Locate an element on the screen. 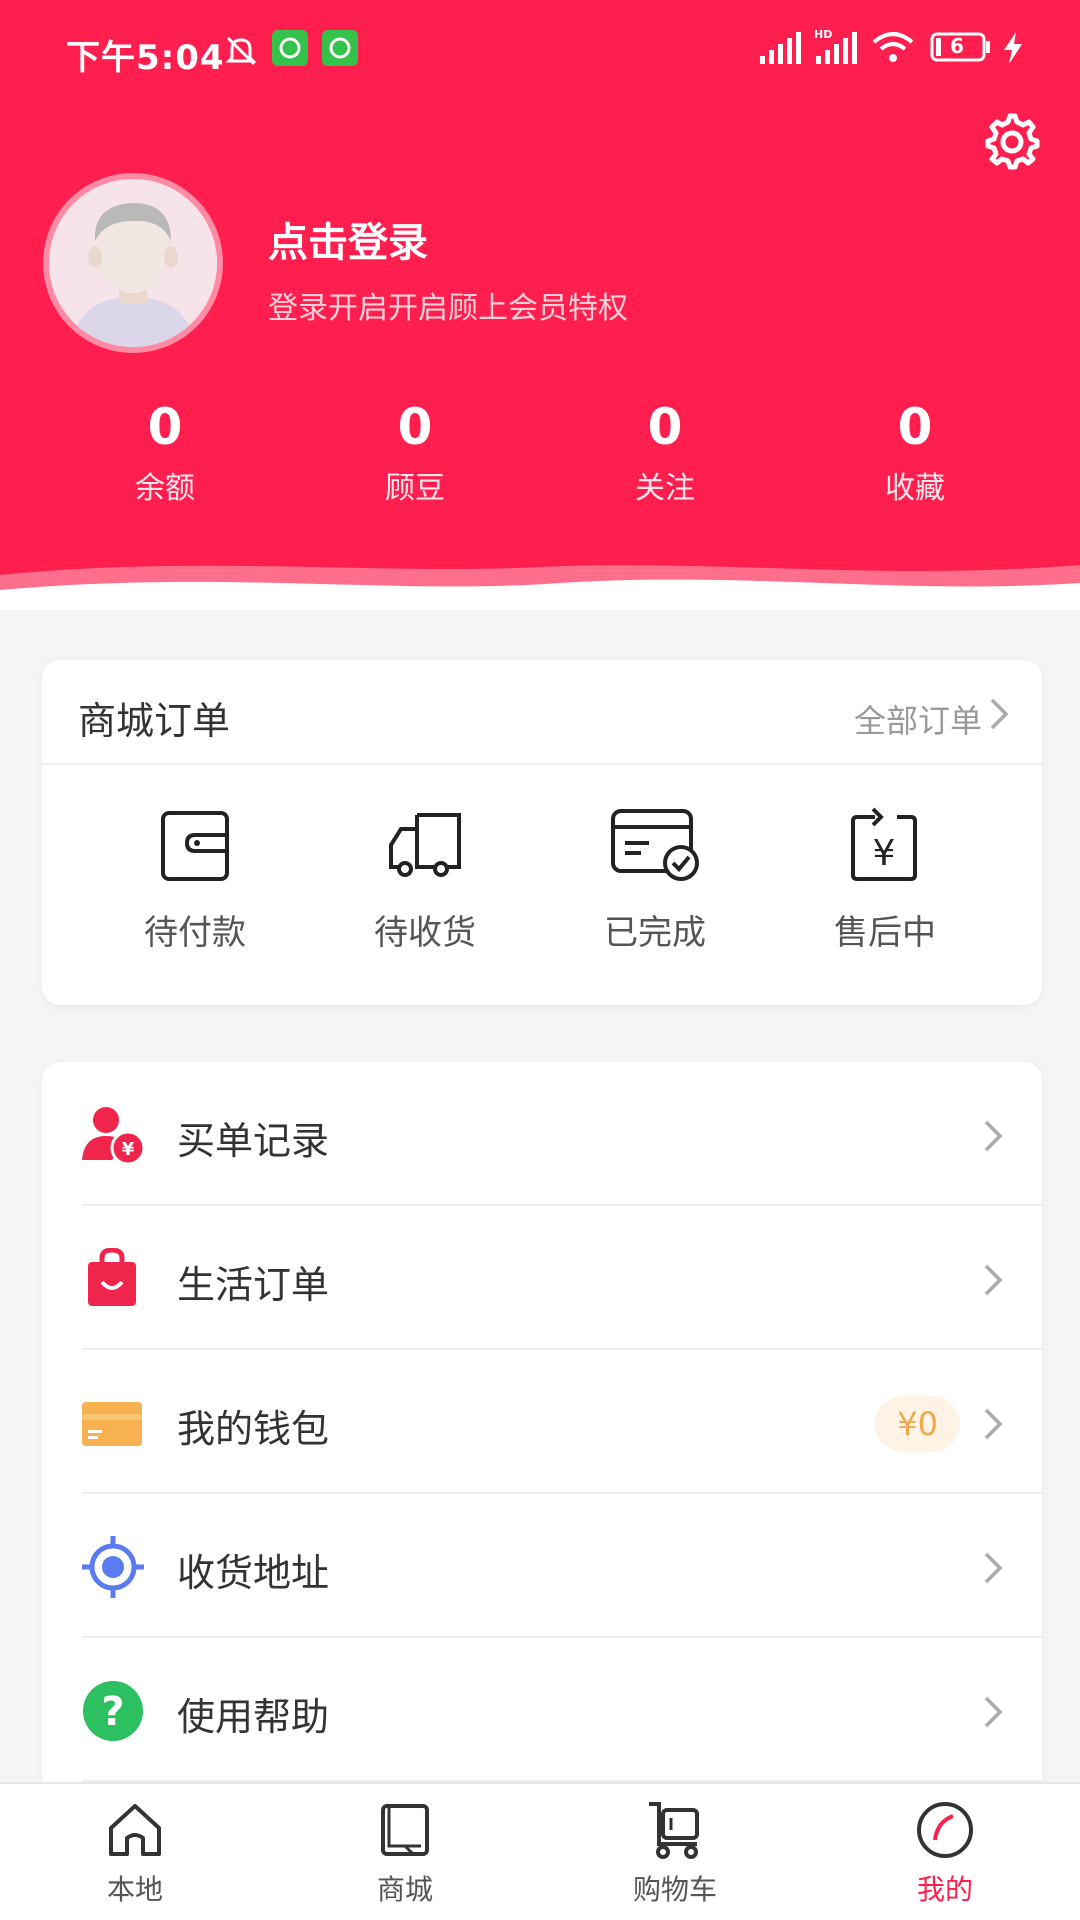 The image size is (1080, 1920). tab-local: 本地 is located at coordinates (135, 1852).